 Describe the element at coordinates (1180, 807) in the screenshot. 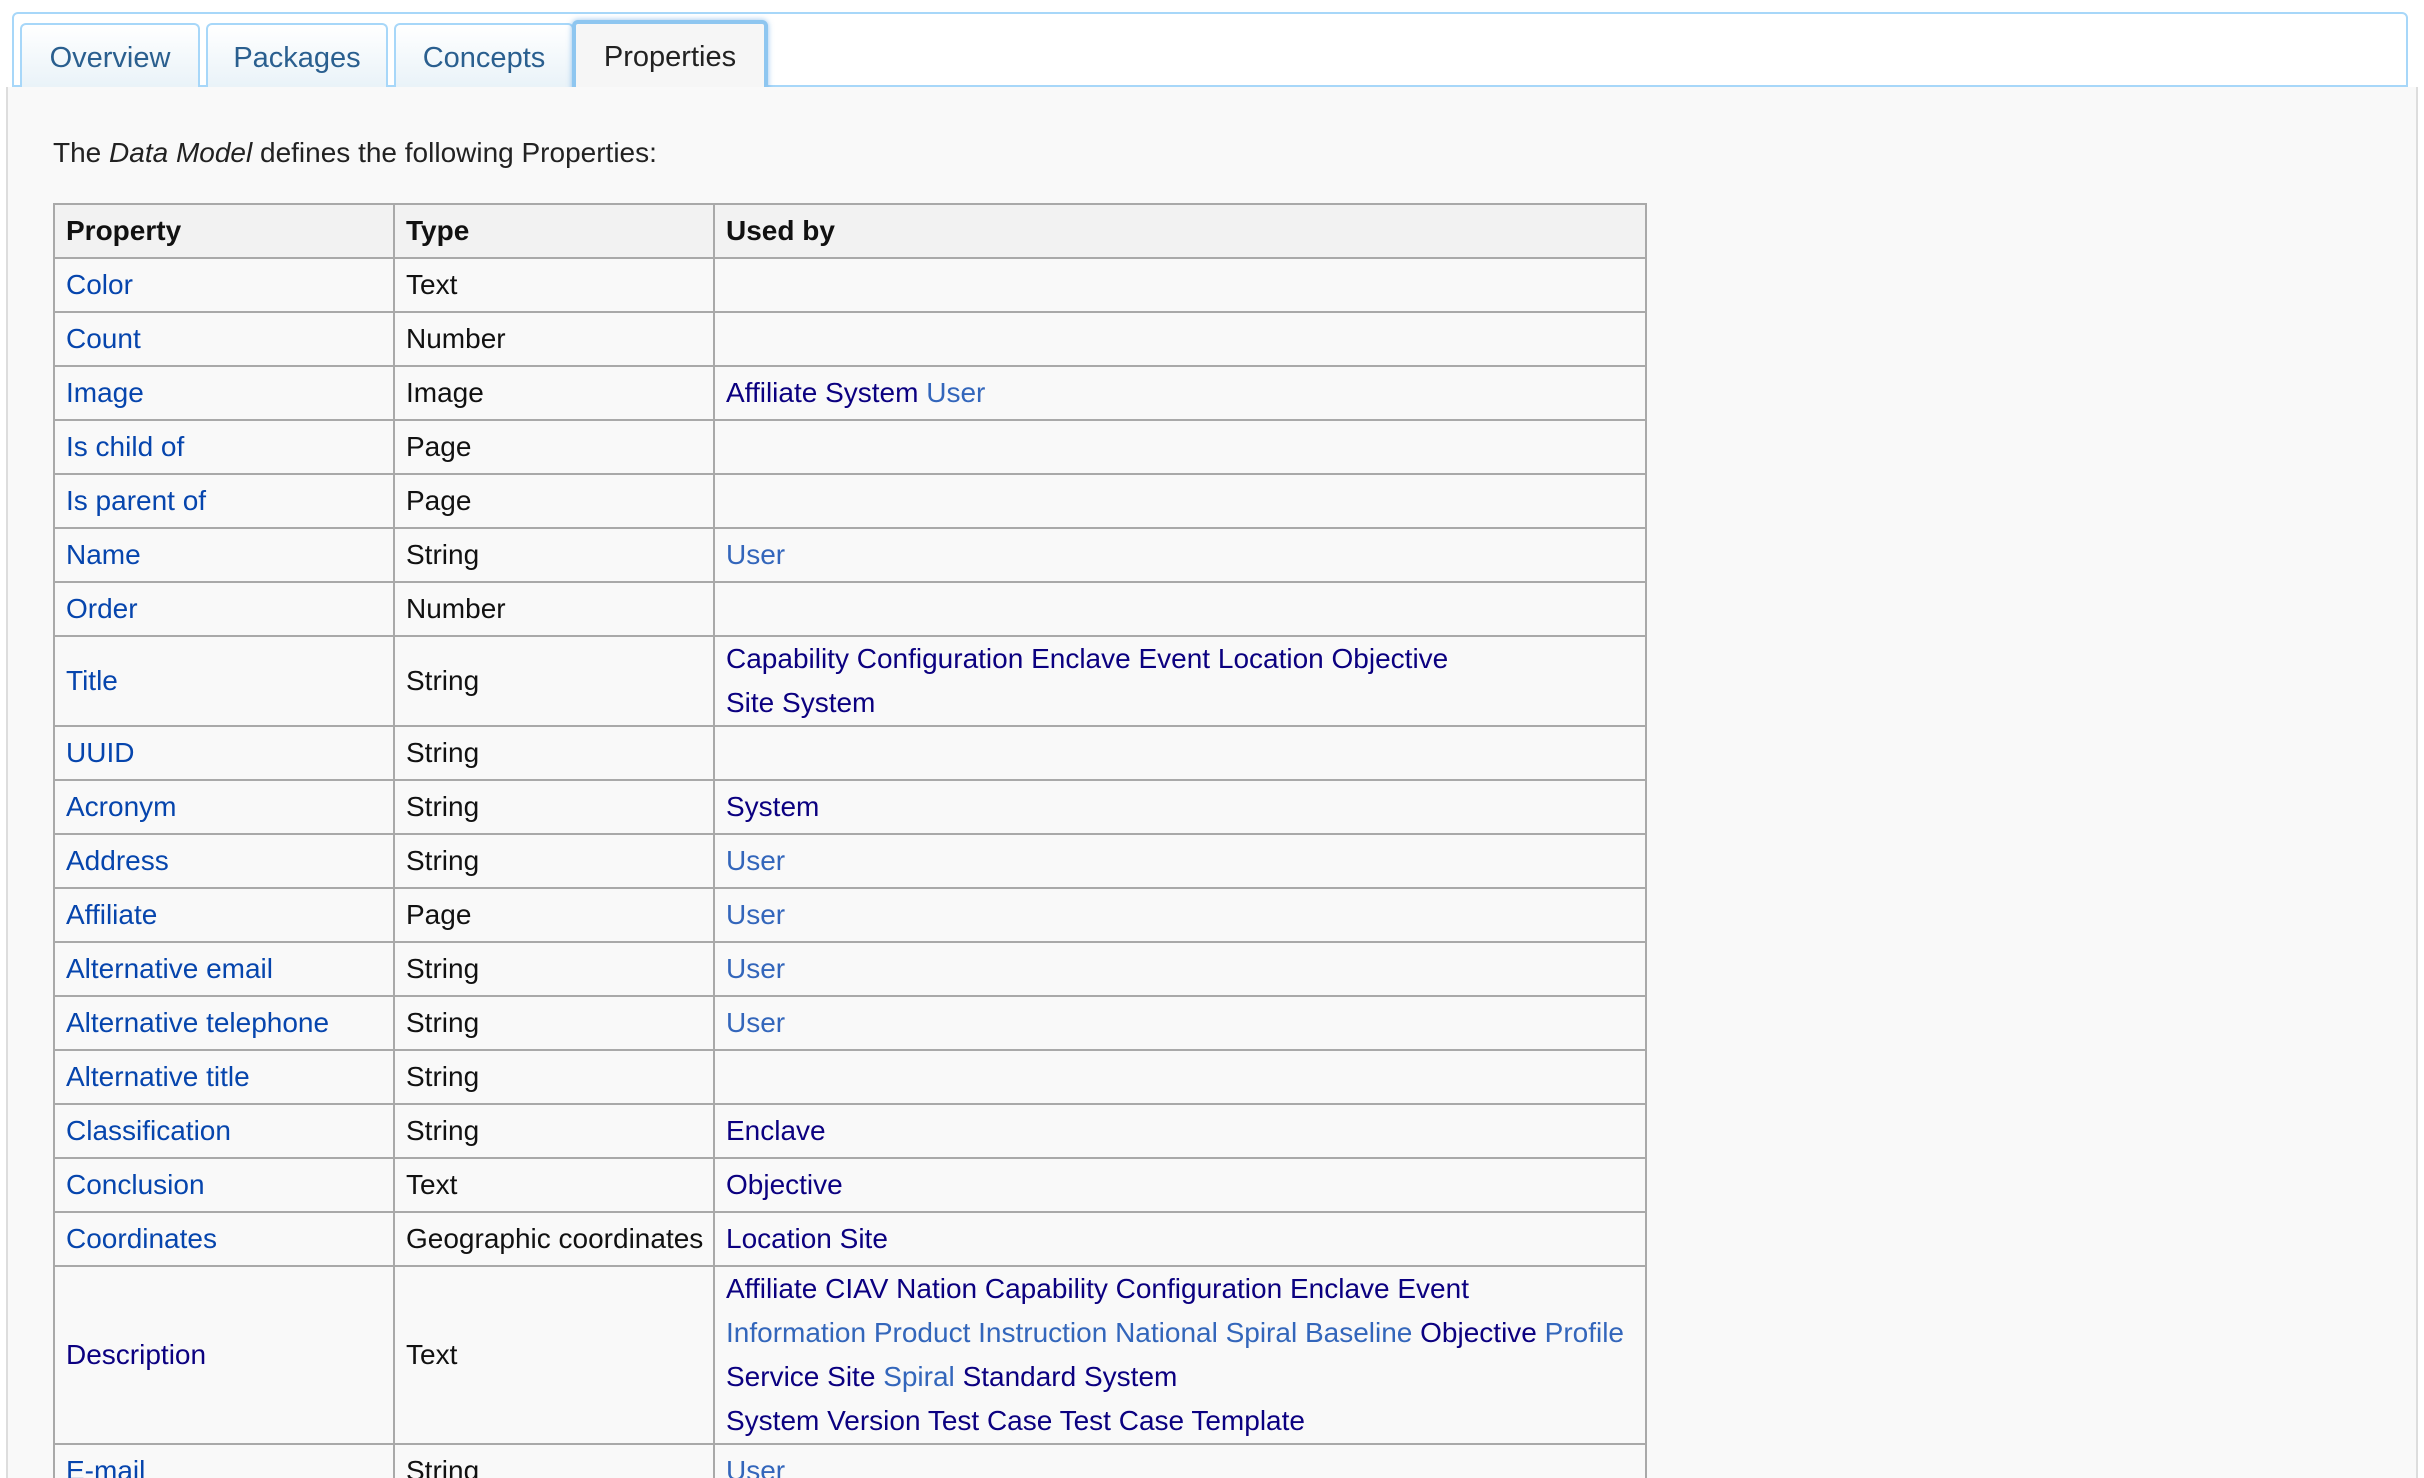

I see `cell-used-by: System` at that location.